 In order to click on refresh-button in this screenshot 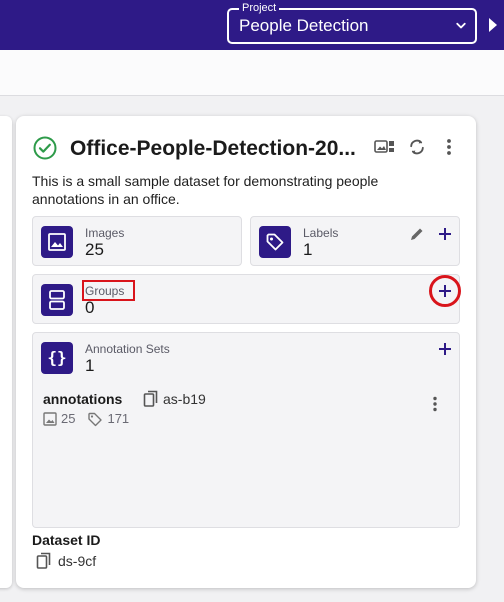, I will do `click(417, 147)`.